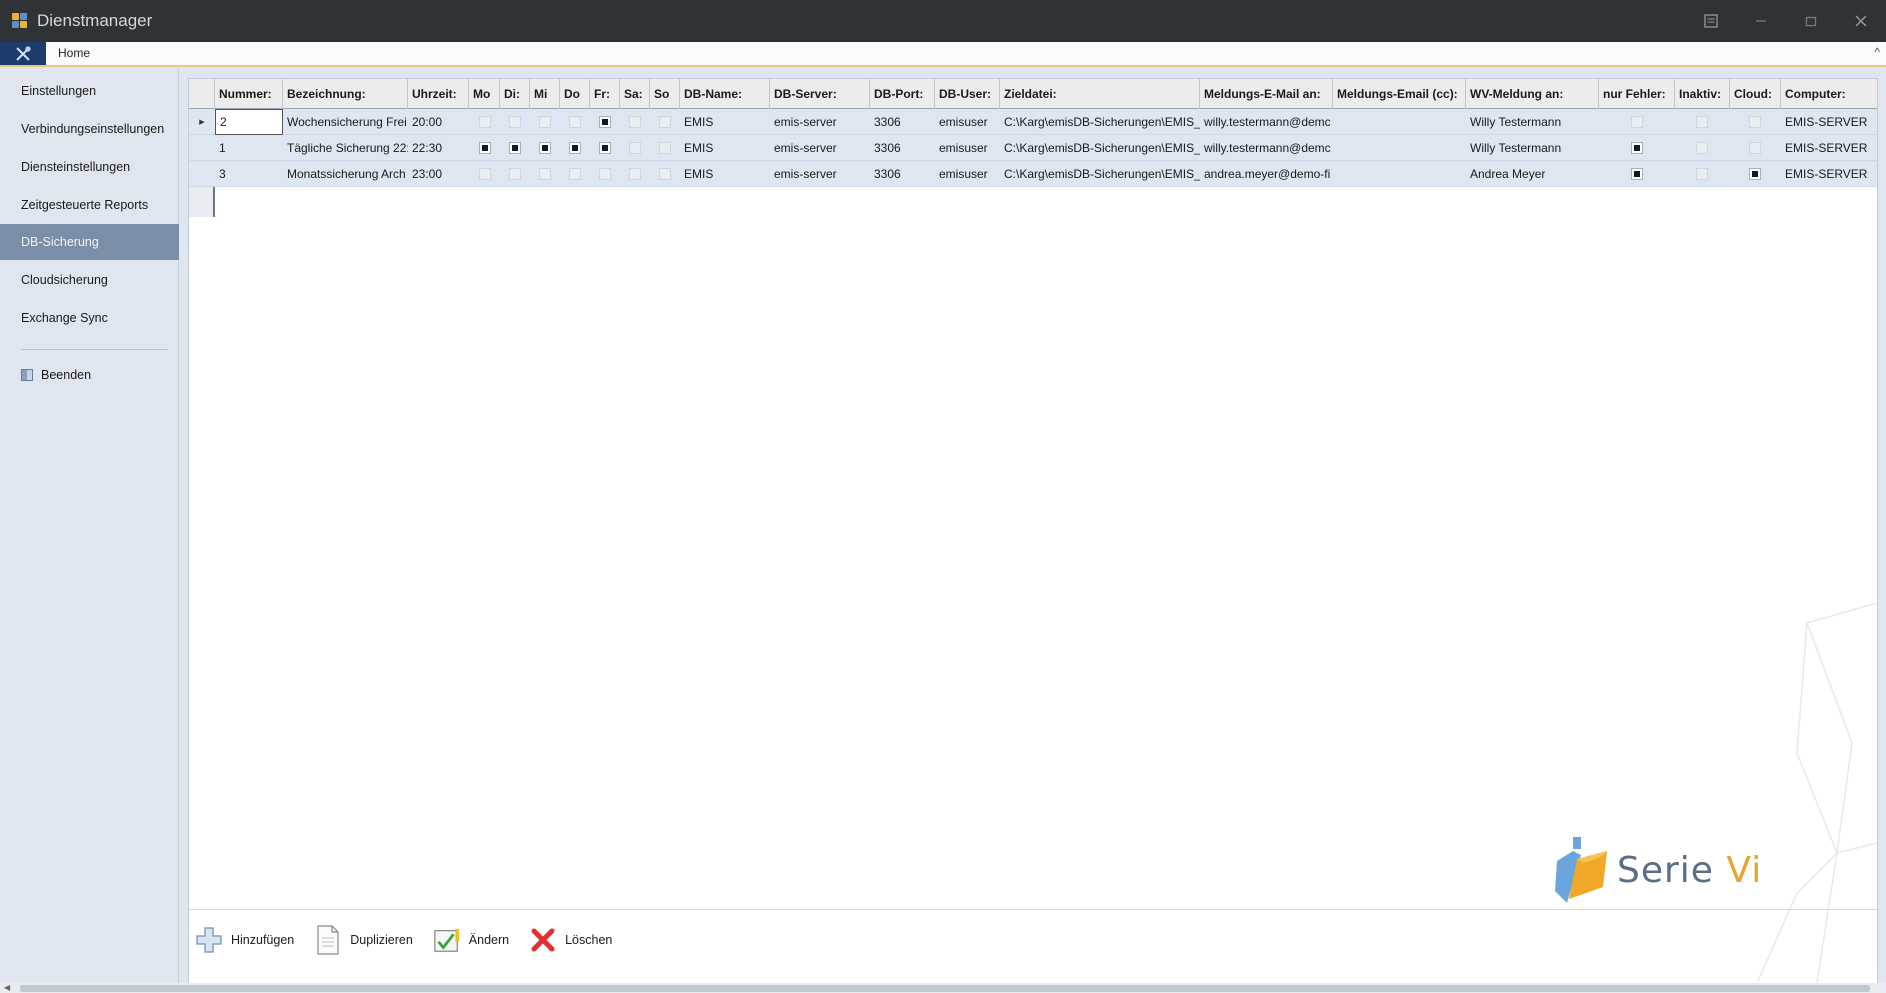  What do you see at coordinates (345, 148) in the screenshot?
I see `cell-bezeichnung: Tägliche Sicherung 22:` at bounding box center [345, 148].